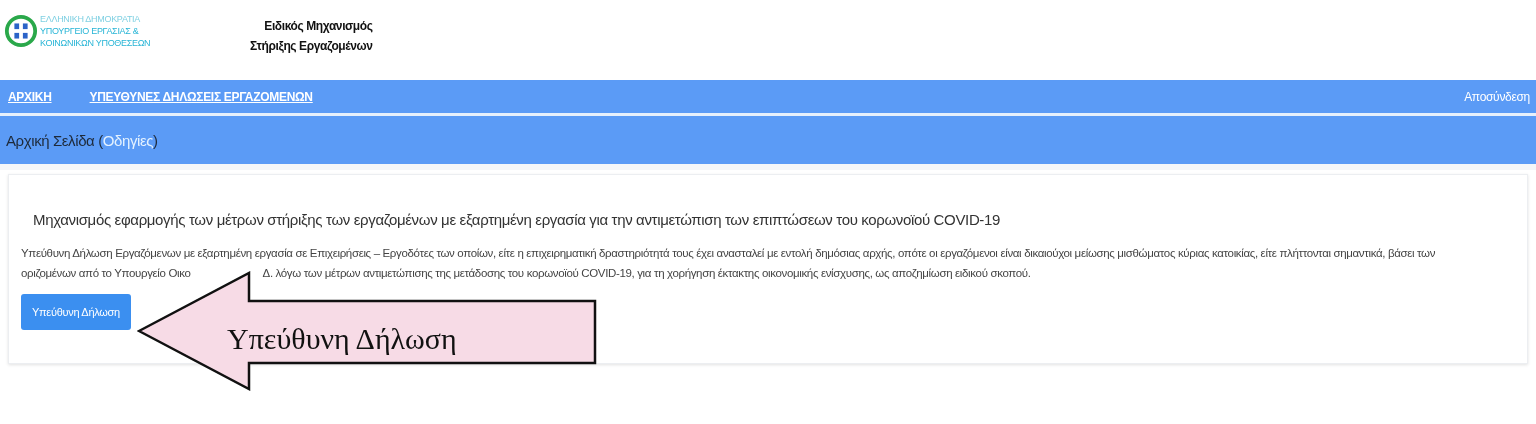 The height and width of the screenshot is (424, 1536). I want to click on ministry-name: ΕΛΛΗΝΙΚΗ ΔΗΜΟΚΡΑΤΙΑ, so click(90, 19).